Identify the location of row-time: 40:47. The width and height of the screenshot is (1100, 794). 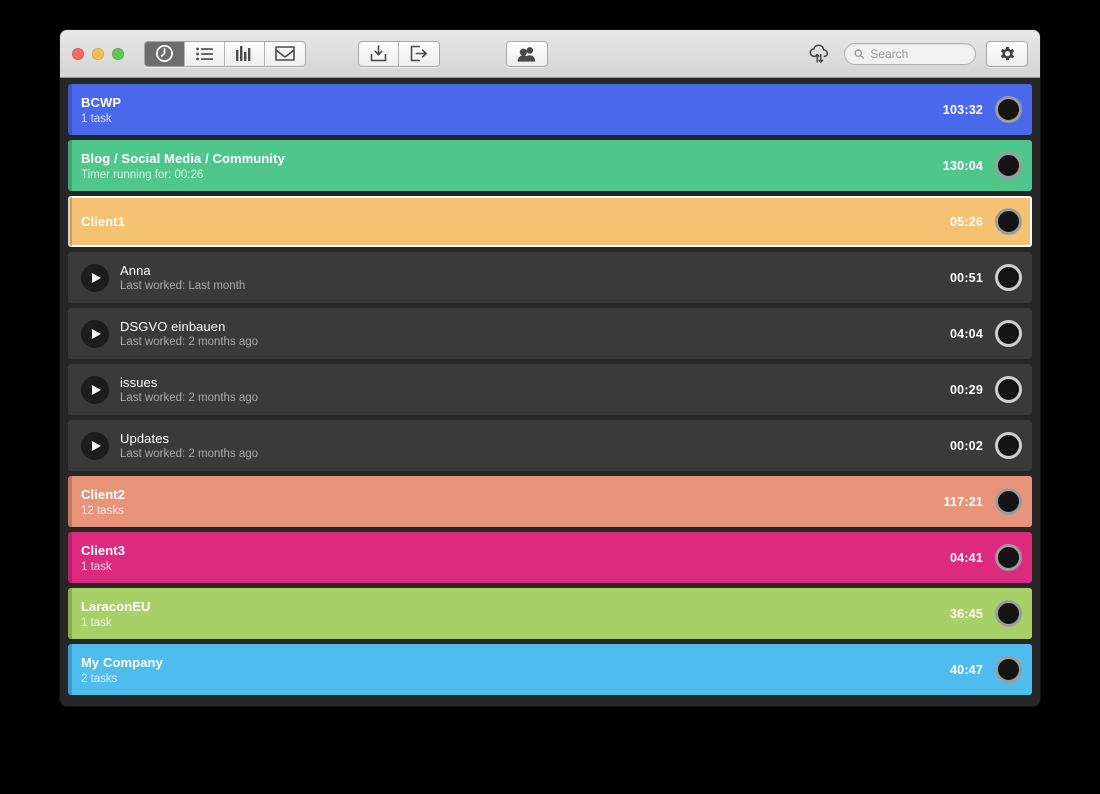
(966, 669).